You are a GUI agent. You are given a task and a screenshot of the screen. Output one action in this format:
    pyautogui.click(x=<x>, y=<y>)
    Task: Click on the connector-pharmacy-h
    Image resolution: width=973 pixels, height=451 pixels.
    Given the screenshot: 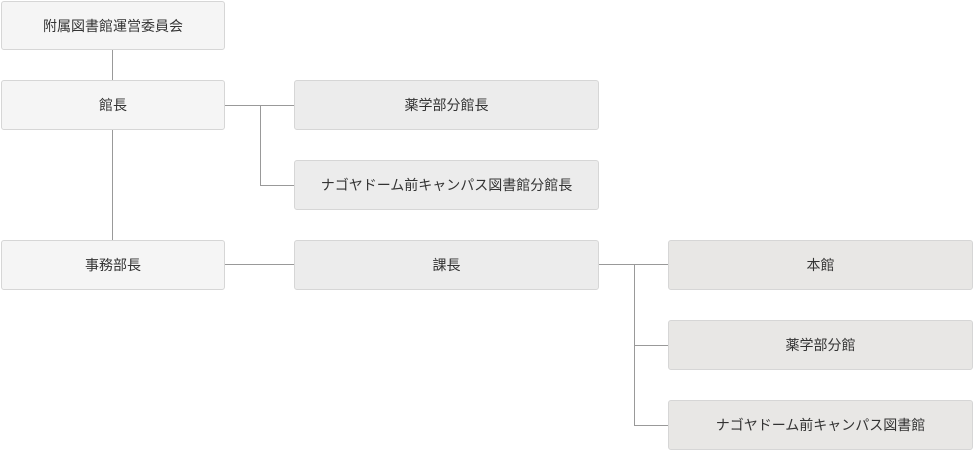 What is the action you would take?
    pyautogui.click(x=651, y=345)
    